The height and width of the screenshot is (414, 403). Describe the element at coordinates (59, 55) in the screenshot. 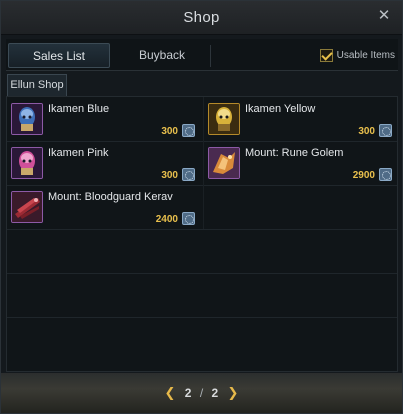

I see `tab-sales-list: Sales List` at that location.